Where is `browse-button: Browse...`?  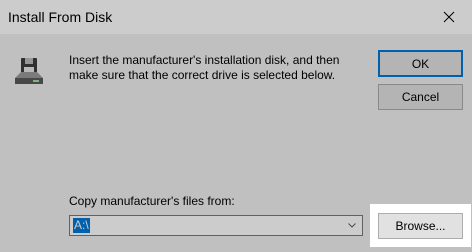
browse-button: Browse... is located at coordinates (420, 226).